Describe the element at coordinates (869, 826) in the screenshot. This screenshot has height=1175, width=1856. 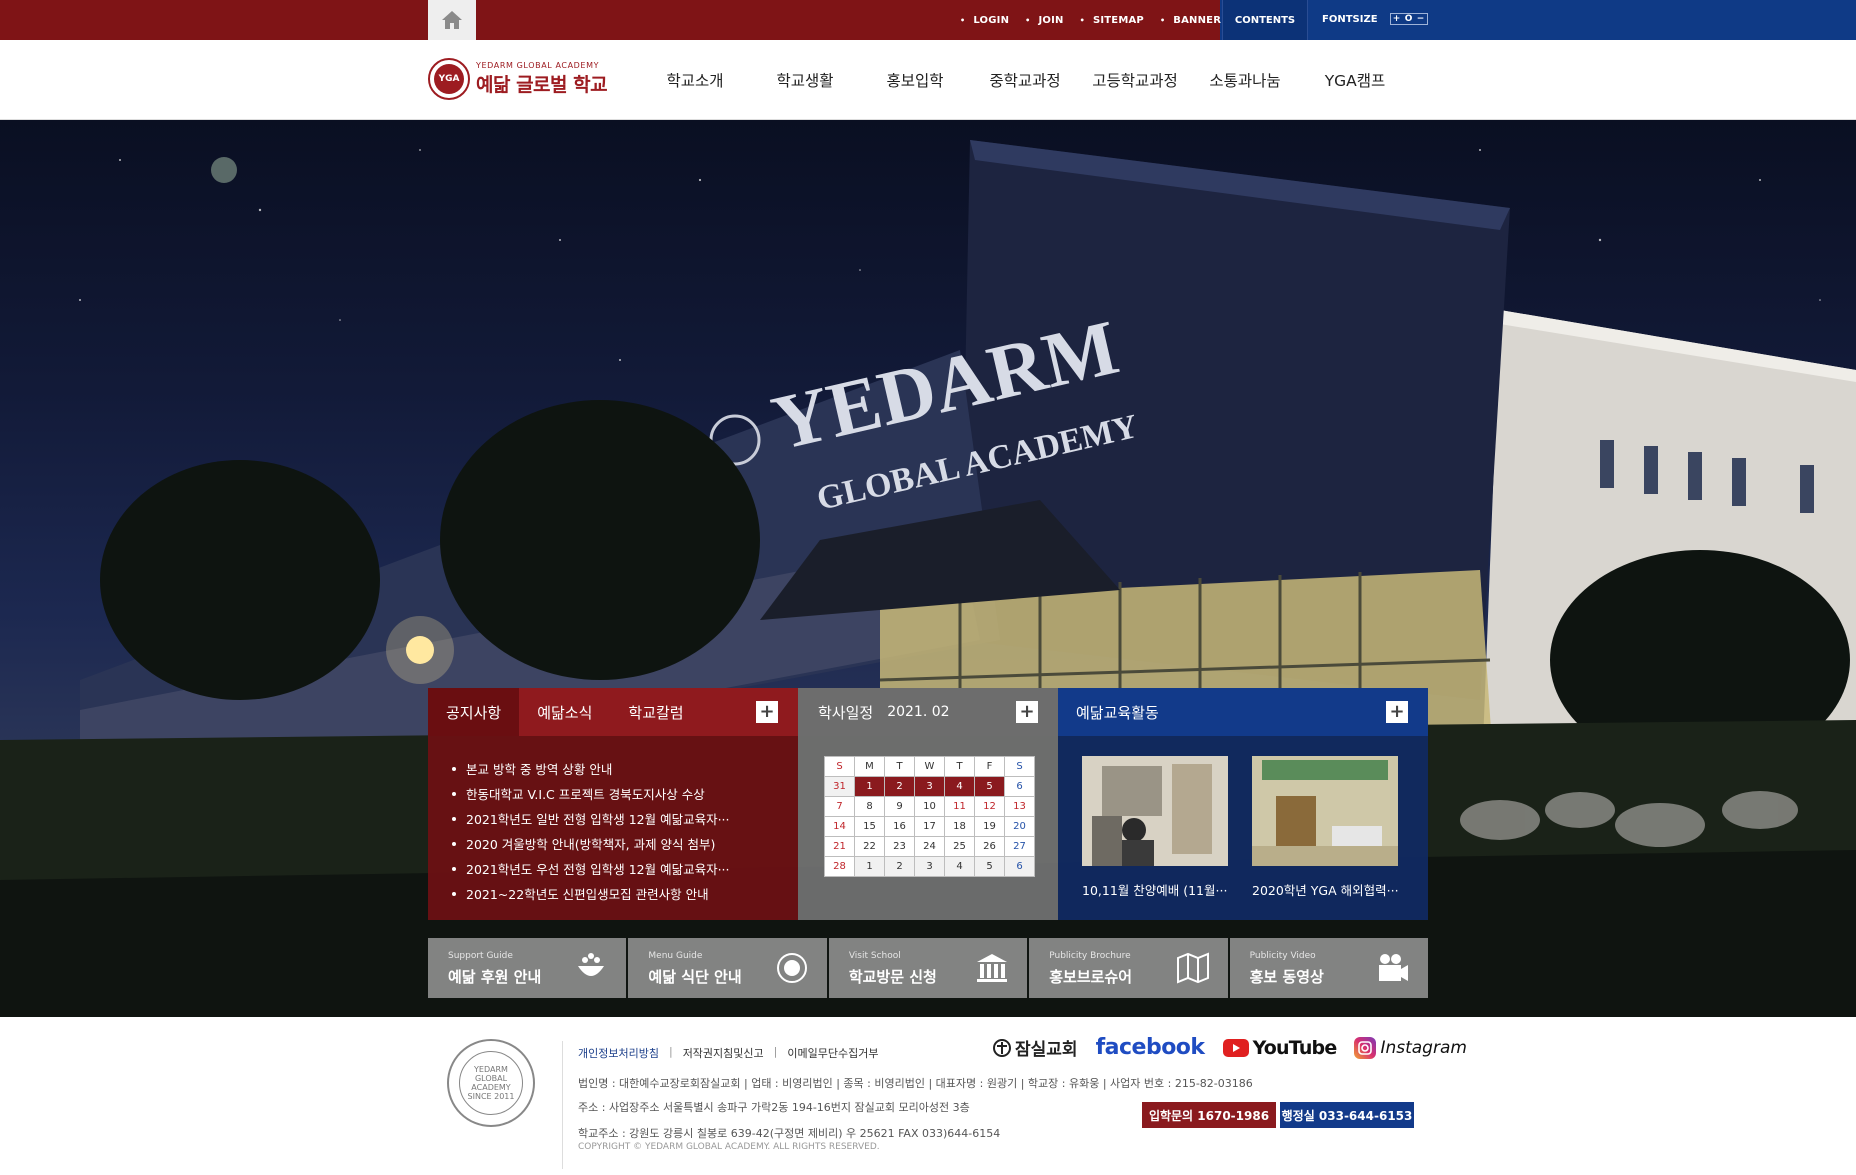
I see `calendar-day: 15` at that location.